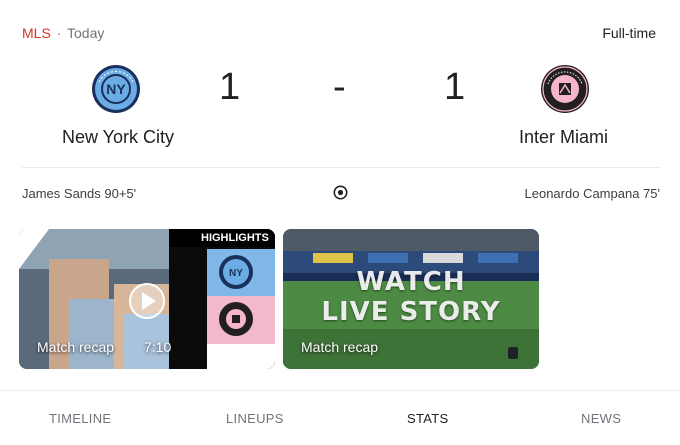 This screenshot has width=680, height=445. Describe the element at coordinates (230, 87) in the screenshot. I see `home-score: 1` at that location.